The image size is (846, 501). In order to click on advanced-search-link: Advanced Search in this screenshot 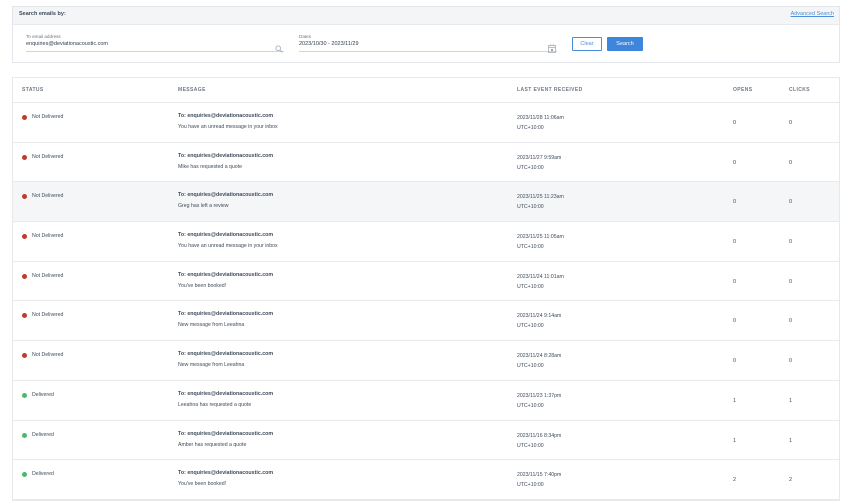, I will do `click(812, 14)`.